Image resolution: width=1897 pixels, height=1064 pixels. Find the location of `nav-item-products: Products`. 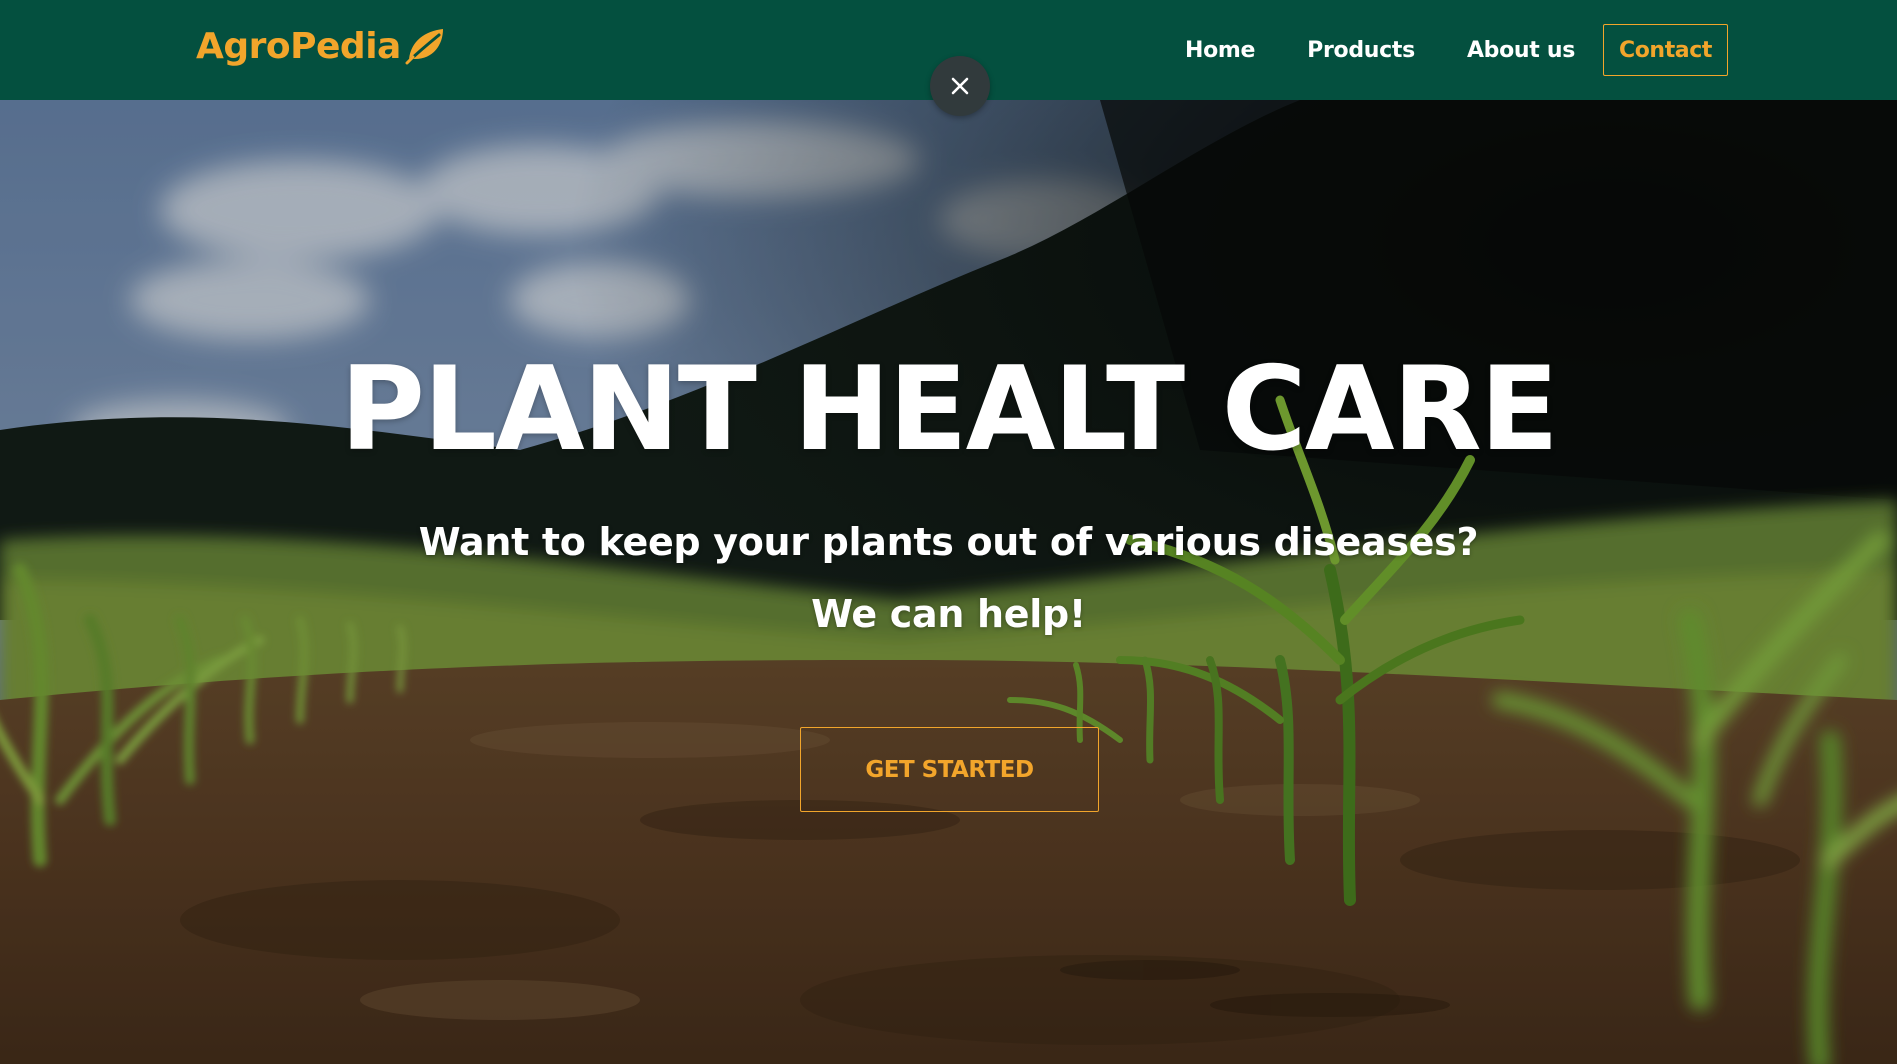

nav-item-products: Products is located at coordinates (1361, 50).